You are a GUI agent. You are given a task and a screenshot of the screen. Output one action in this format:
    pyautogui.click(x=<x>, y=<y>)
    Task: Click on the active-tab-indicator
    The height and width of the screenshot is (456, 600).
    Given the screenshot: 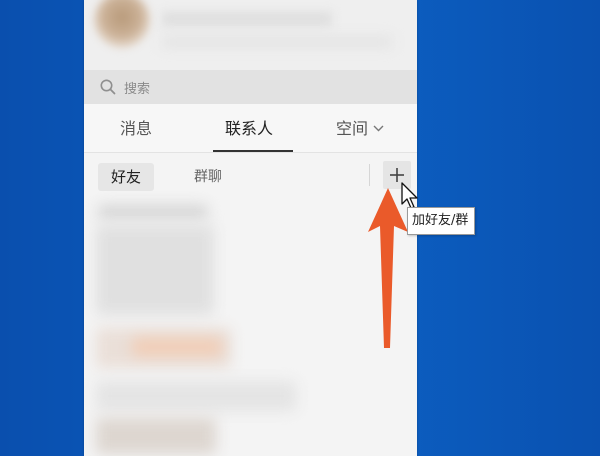 What is the action you would take?
    pyautogui.click(x=253, y=151)
    